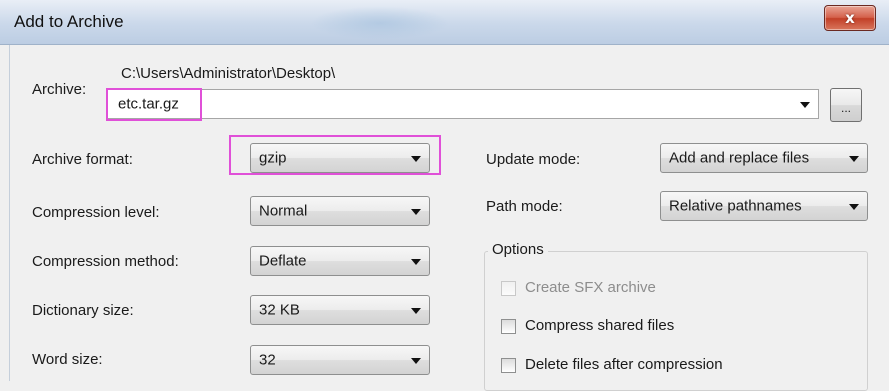  Describe the element at coordinates (340, 211) in the screenshot. I see `compression-level-select: Normal` at that location.